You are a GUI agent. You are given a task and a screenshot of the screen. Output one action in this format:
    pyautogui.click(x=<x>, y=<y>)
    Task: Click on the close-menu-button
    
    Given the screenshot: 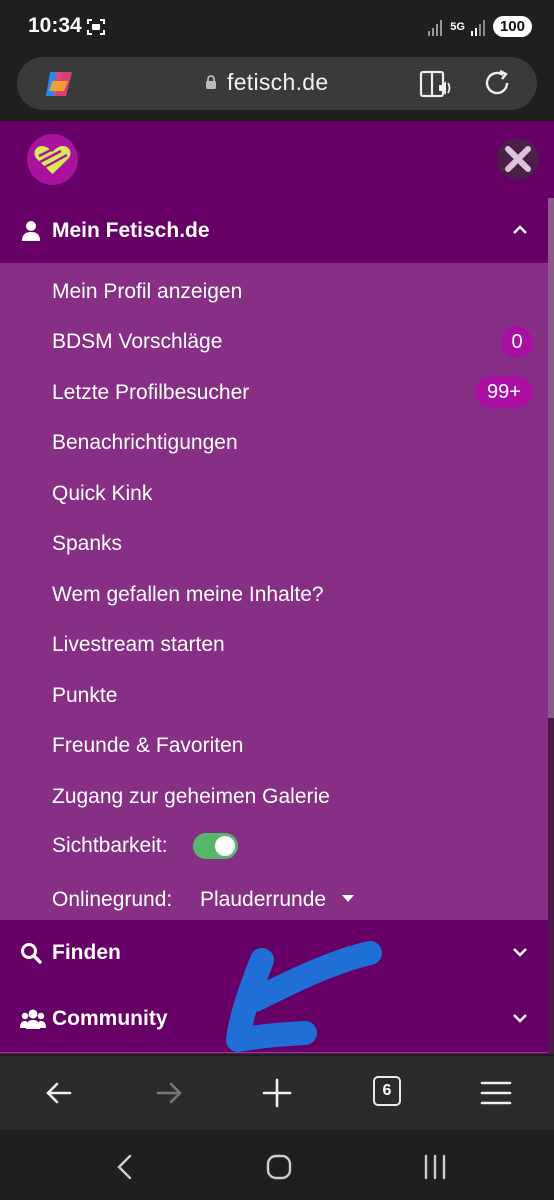 What is the action you would take?
    pyautogui.click(x=518, y=159)
    